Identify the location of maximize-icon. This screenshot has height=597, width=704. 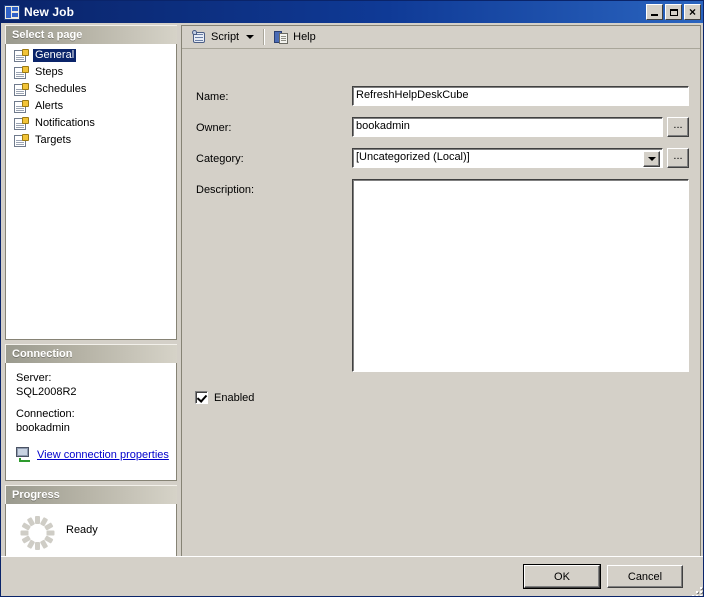
(673, 12).